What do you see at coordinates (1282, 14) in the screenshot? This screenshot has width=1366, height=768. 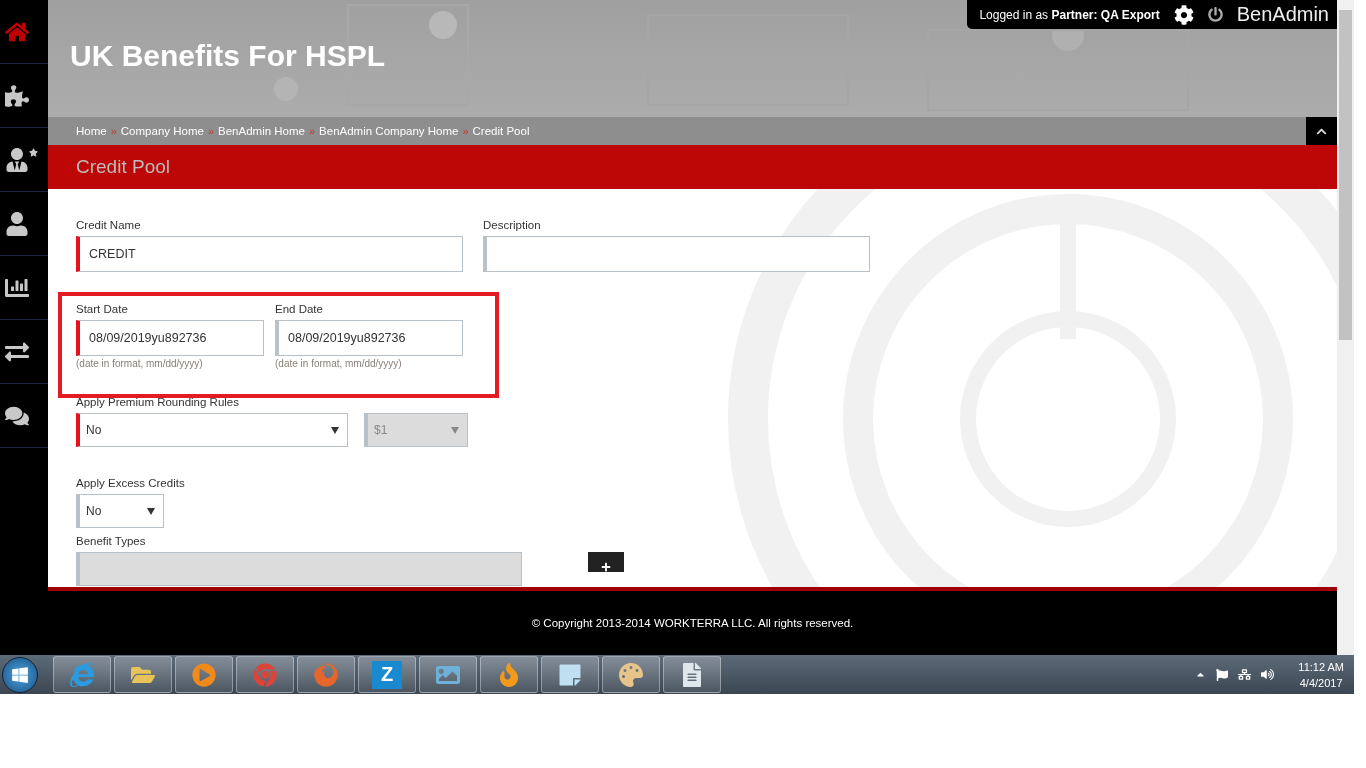 I see `app-name: BenAdmin` at bounding box center [1282, 14].